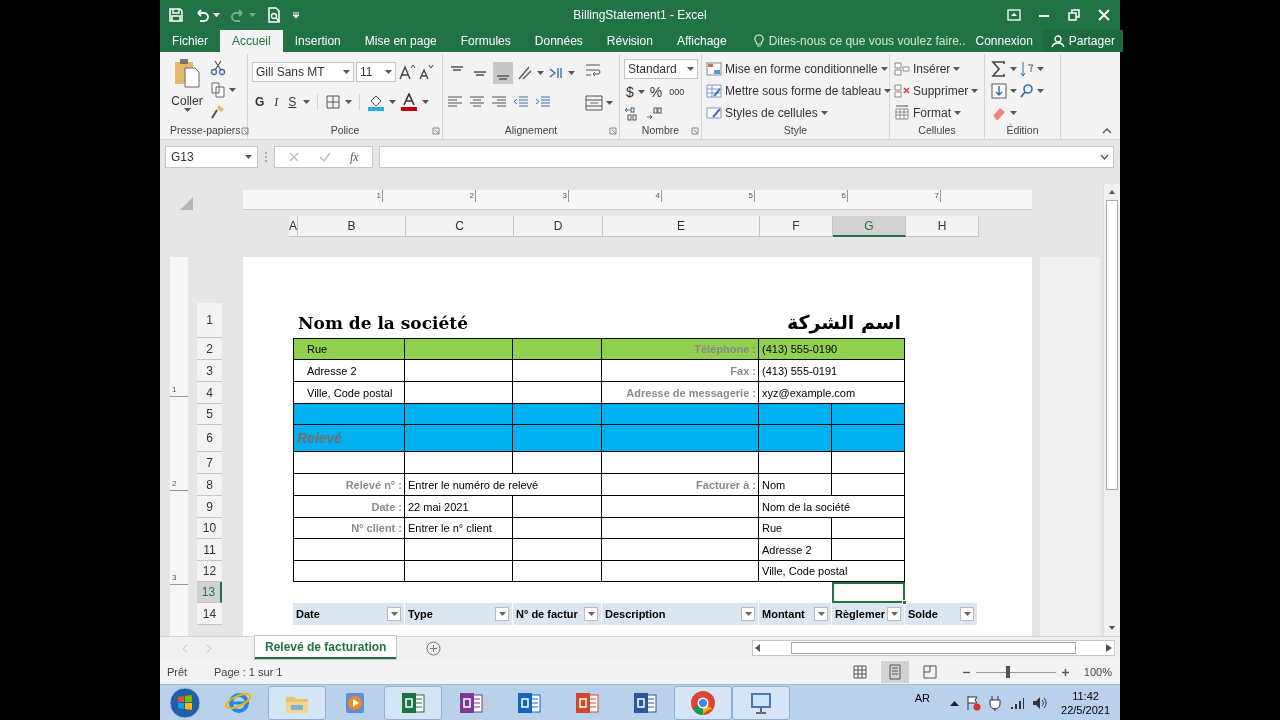 The image size is (1280, 720). Describe the element at coordinates (209, 320) in the screenshot. I see `row-header: 1` at that location.